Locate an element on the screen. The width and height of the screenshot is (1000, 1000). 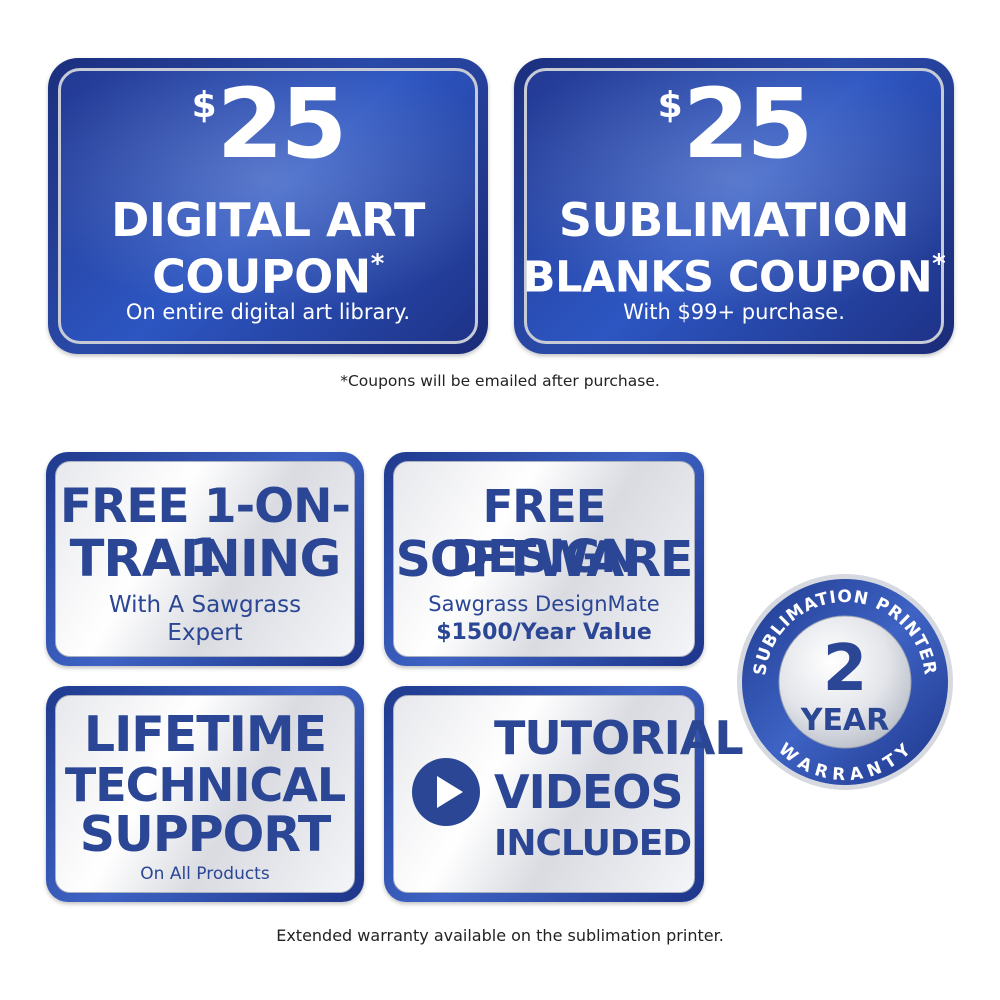
card-subtitle-line2: $1500/Year Value is located at coordinates (544, 632).